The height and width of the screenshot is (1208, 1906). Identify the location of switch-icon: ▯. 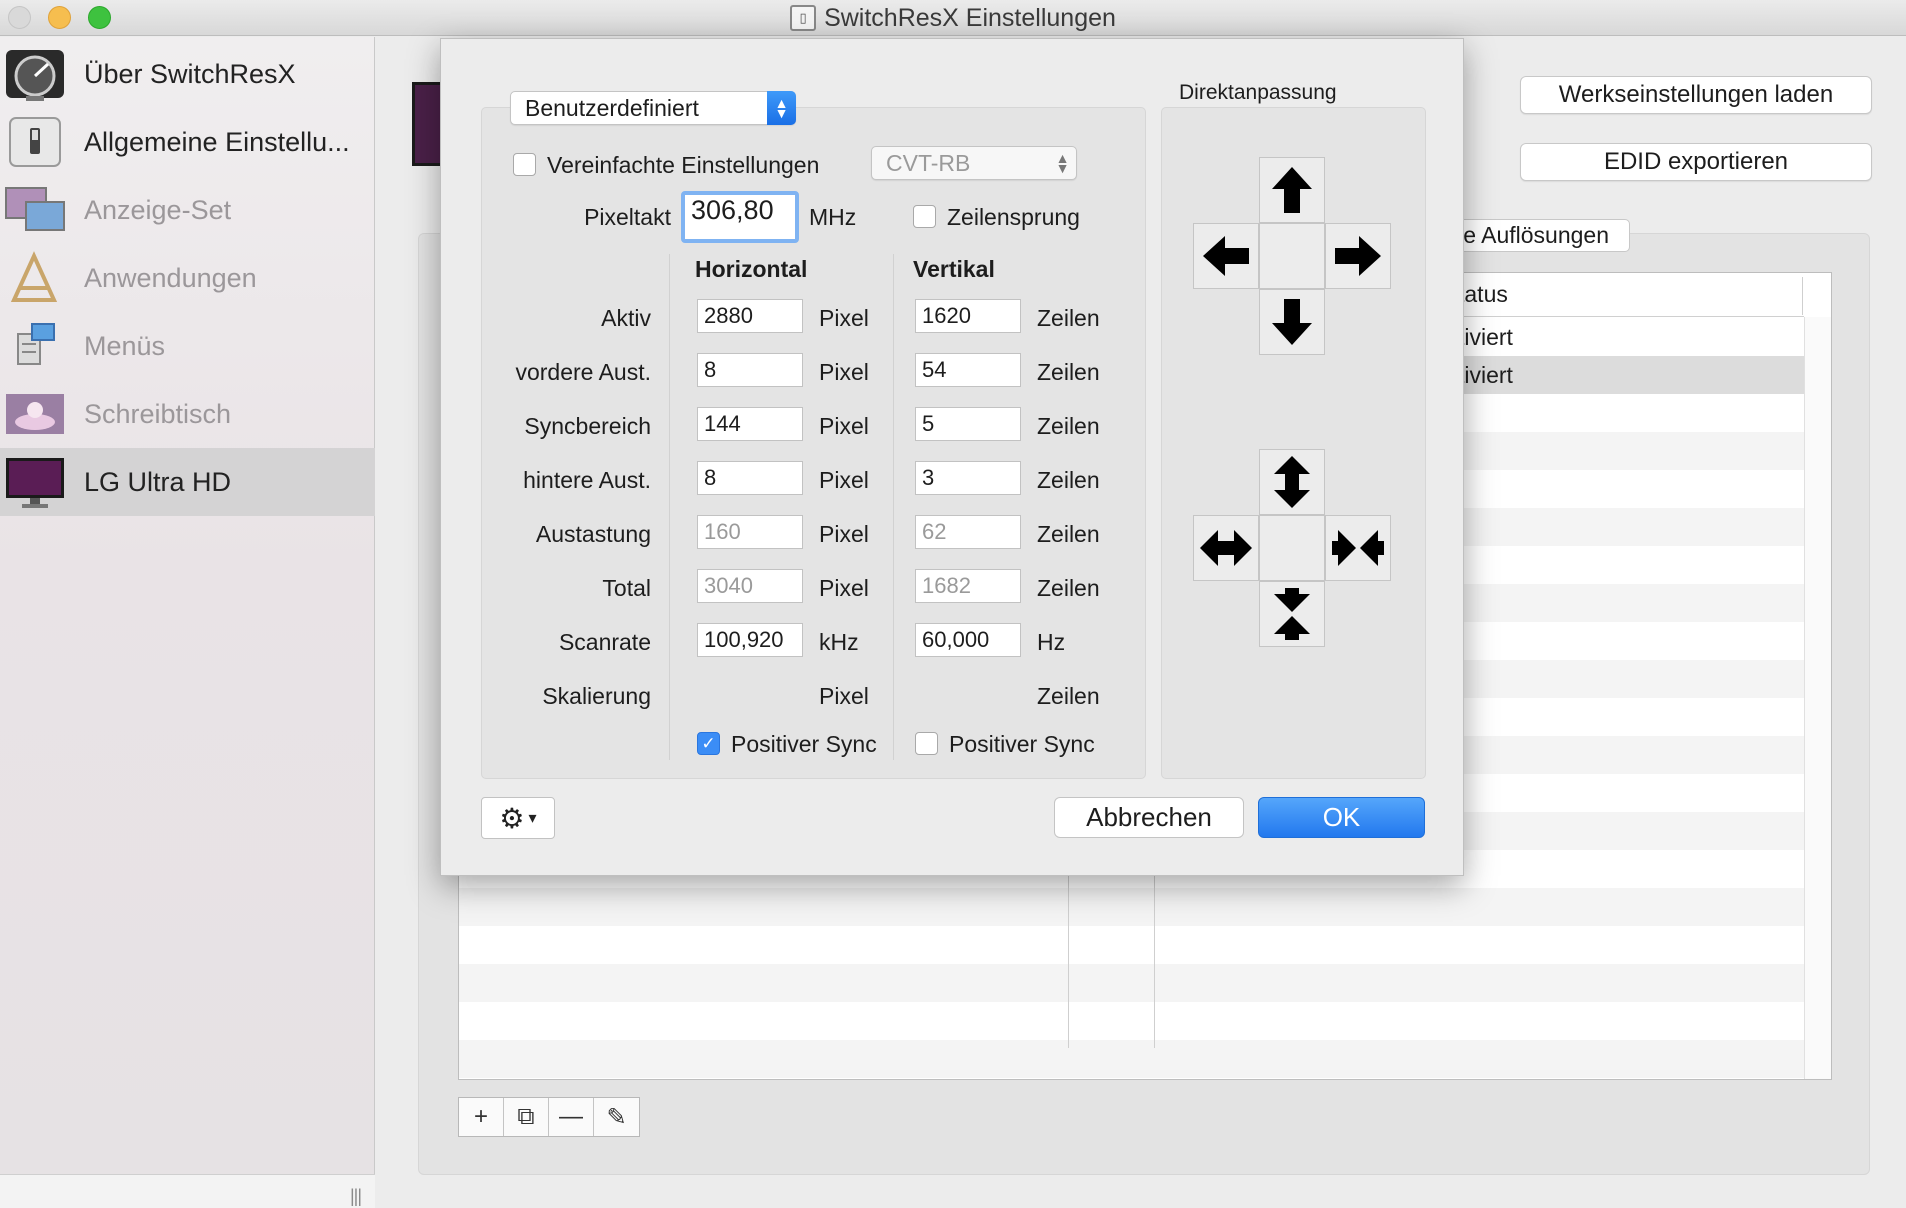
(803, 18).